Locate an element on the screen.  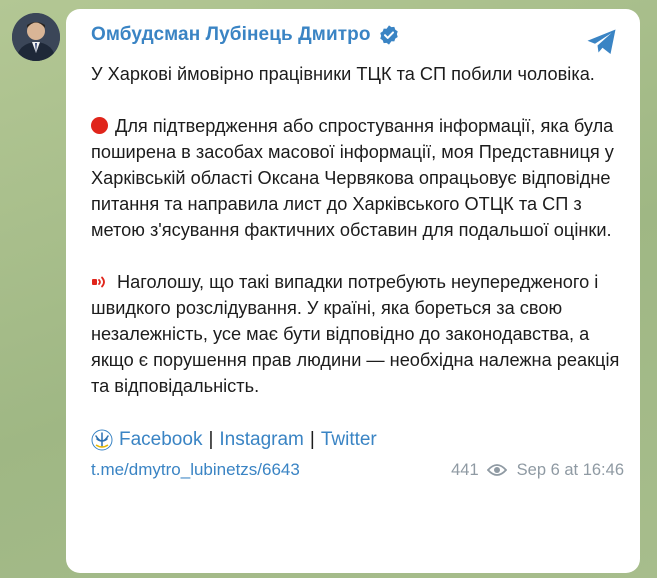
message-header: Омбудсман Лубінець Дмитро is located at coordinates (357, 35).